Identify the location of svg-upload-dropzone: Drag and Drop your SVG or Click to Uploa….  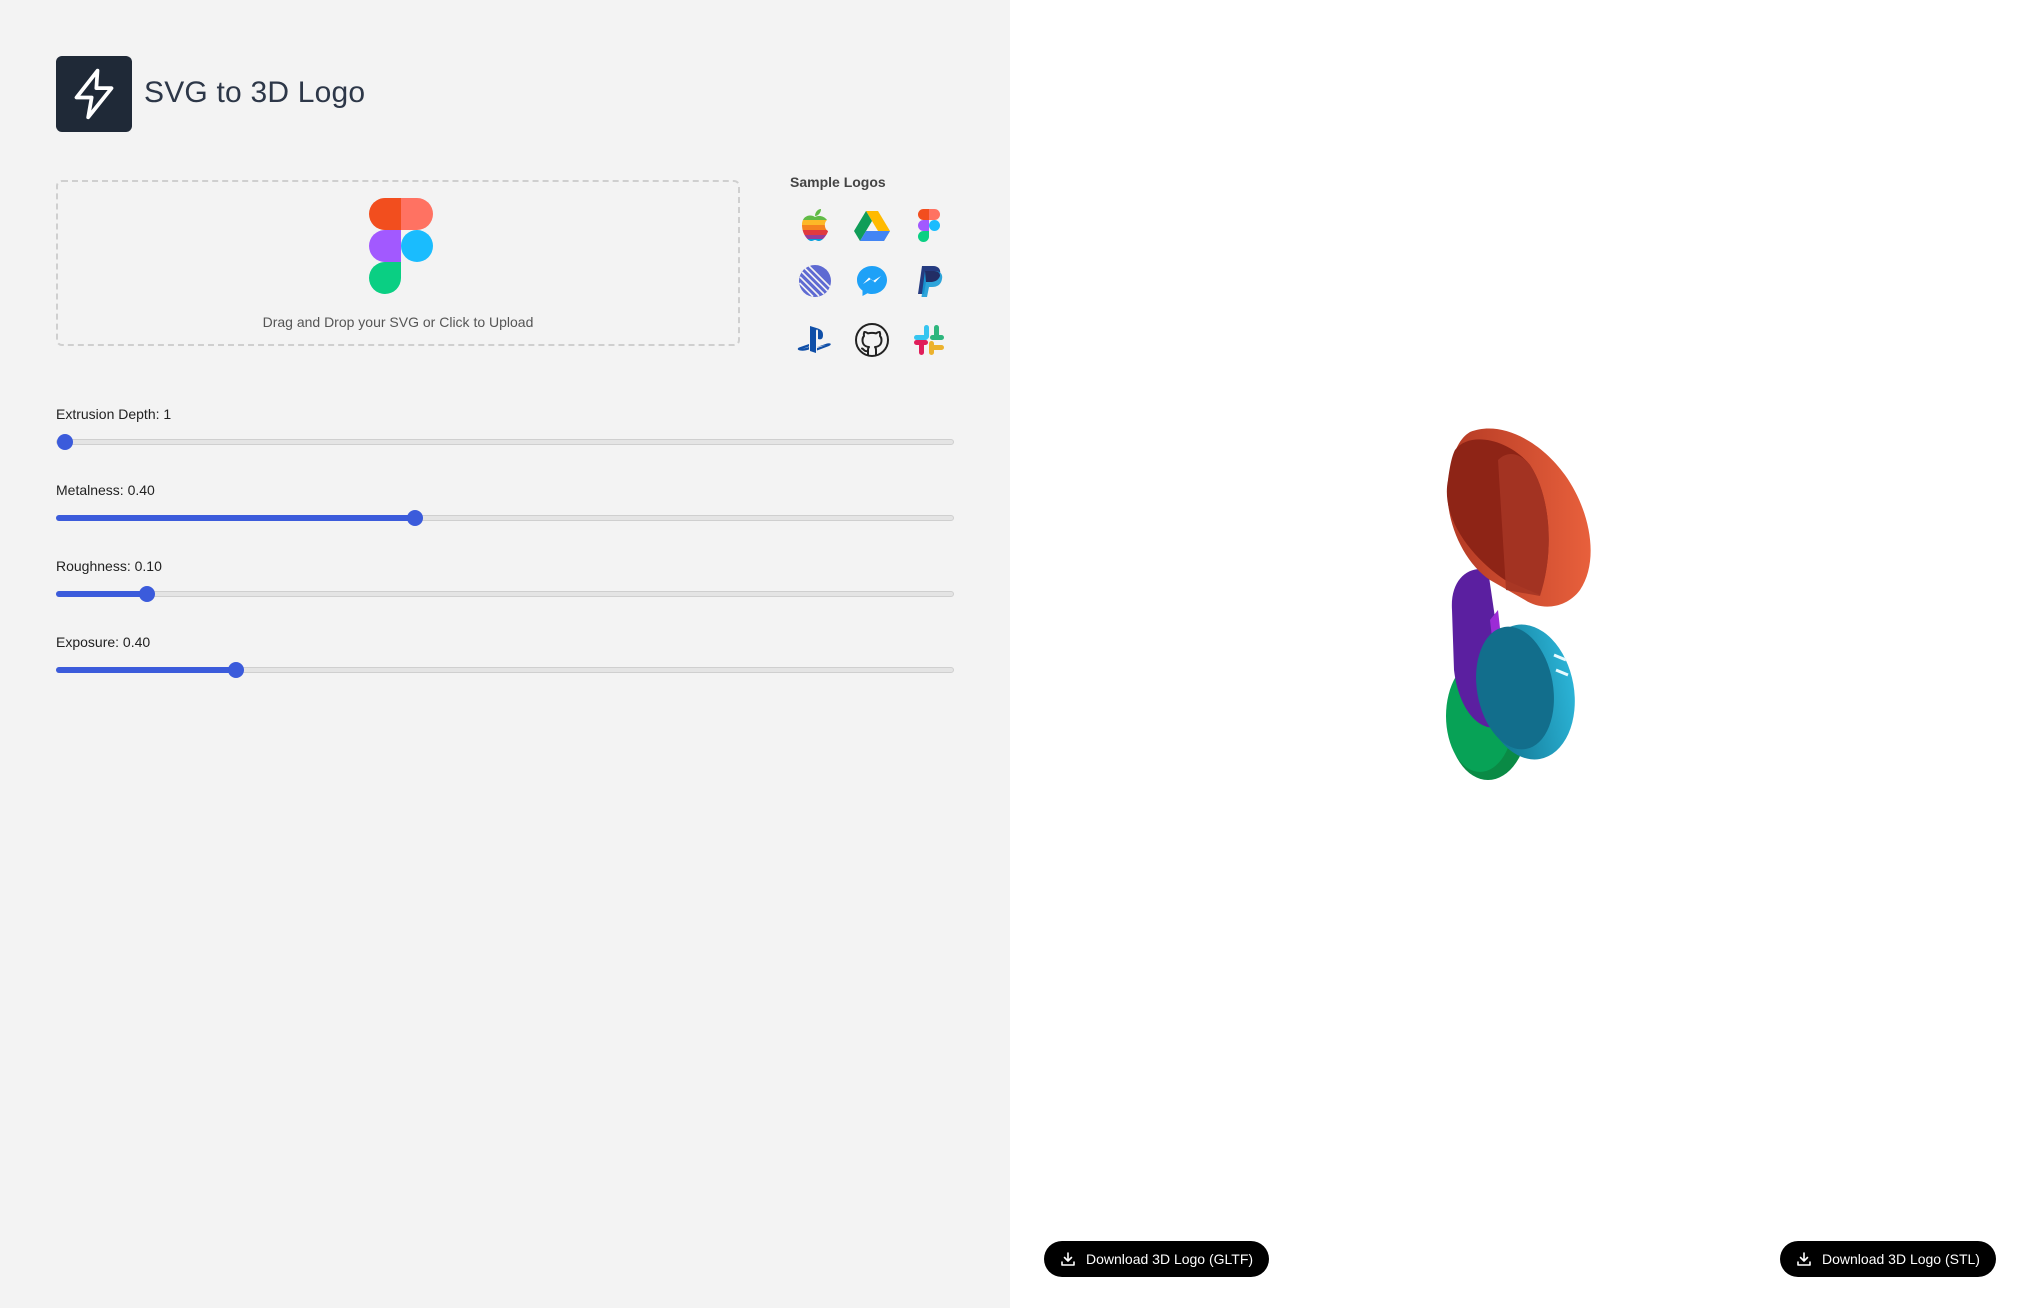
(398, 263).